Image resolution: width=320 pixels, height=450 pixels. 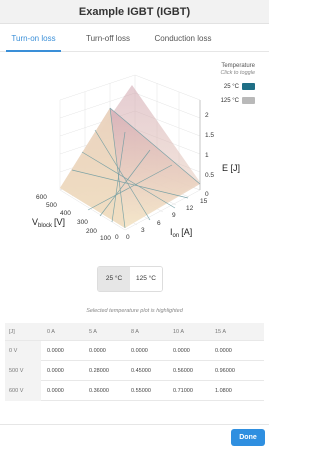 What do you see at coordinates (91, 231) in the screenshot?
I see `x-tick-200: 200` at bounding box center [91, 231].